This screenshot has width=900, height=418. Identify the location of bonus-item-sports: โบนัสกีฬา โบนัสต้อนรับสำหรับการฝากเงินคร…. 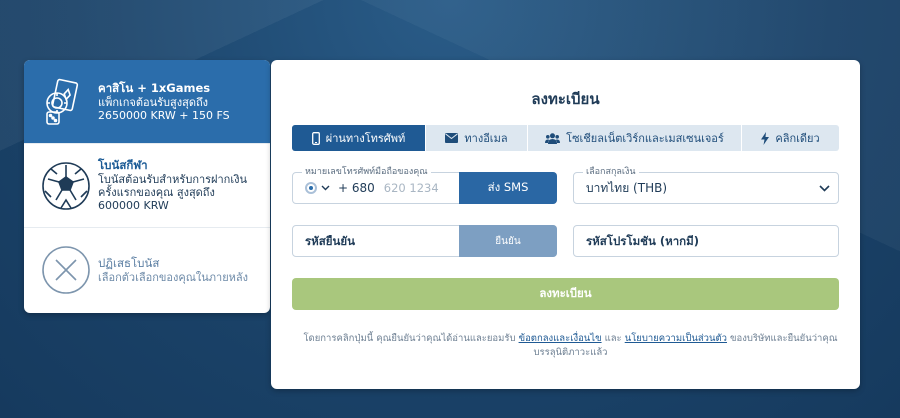
(147, 186).